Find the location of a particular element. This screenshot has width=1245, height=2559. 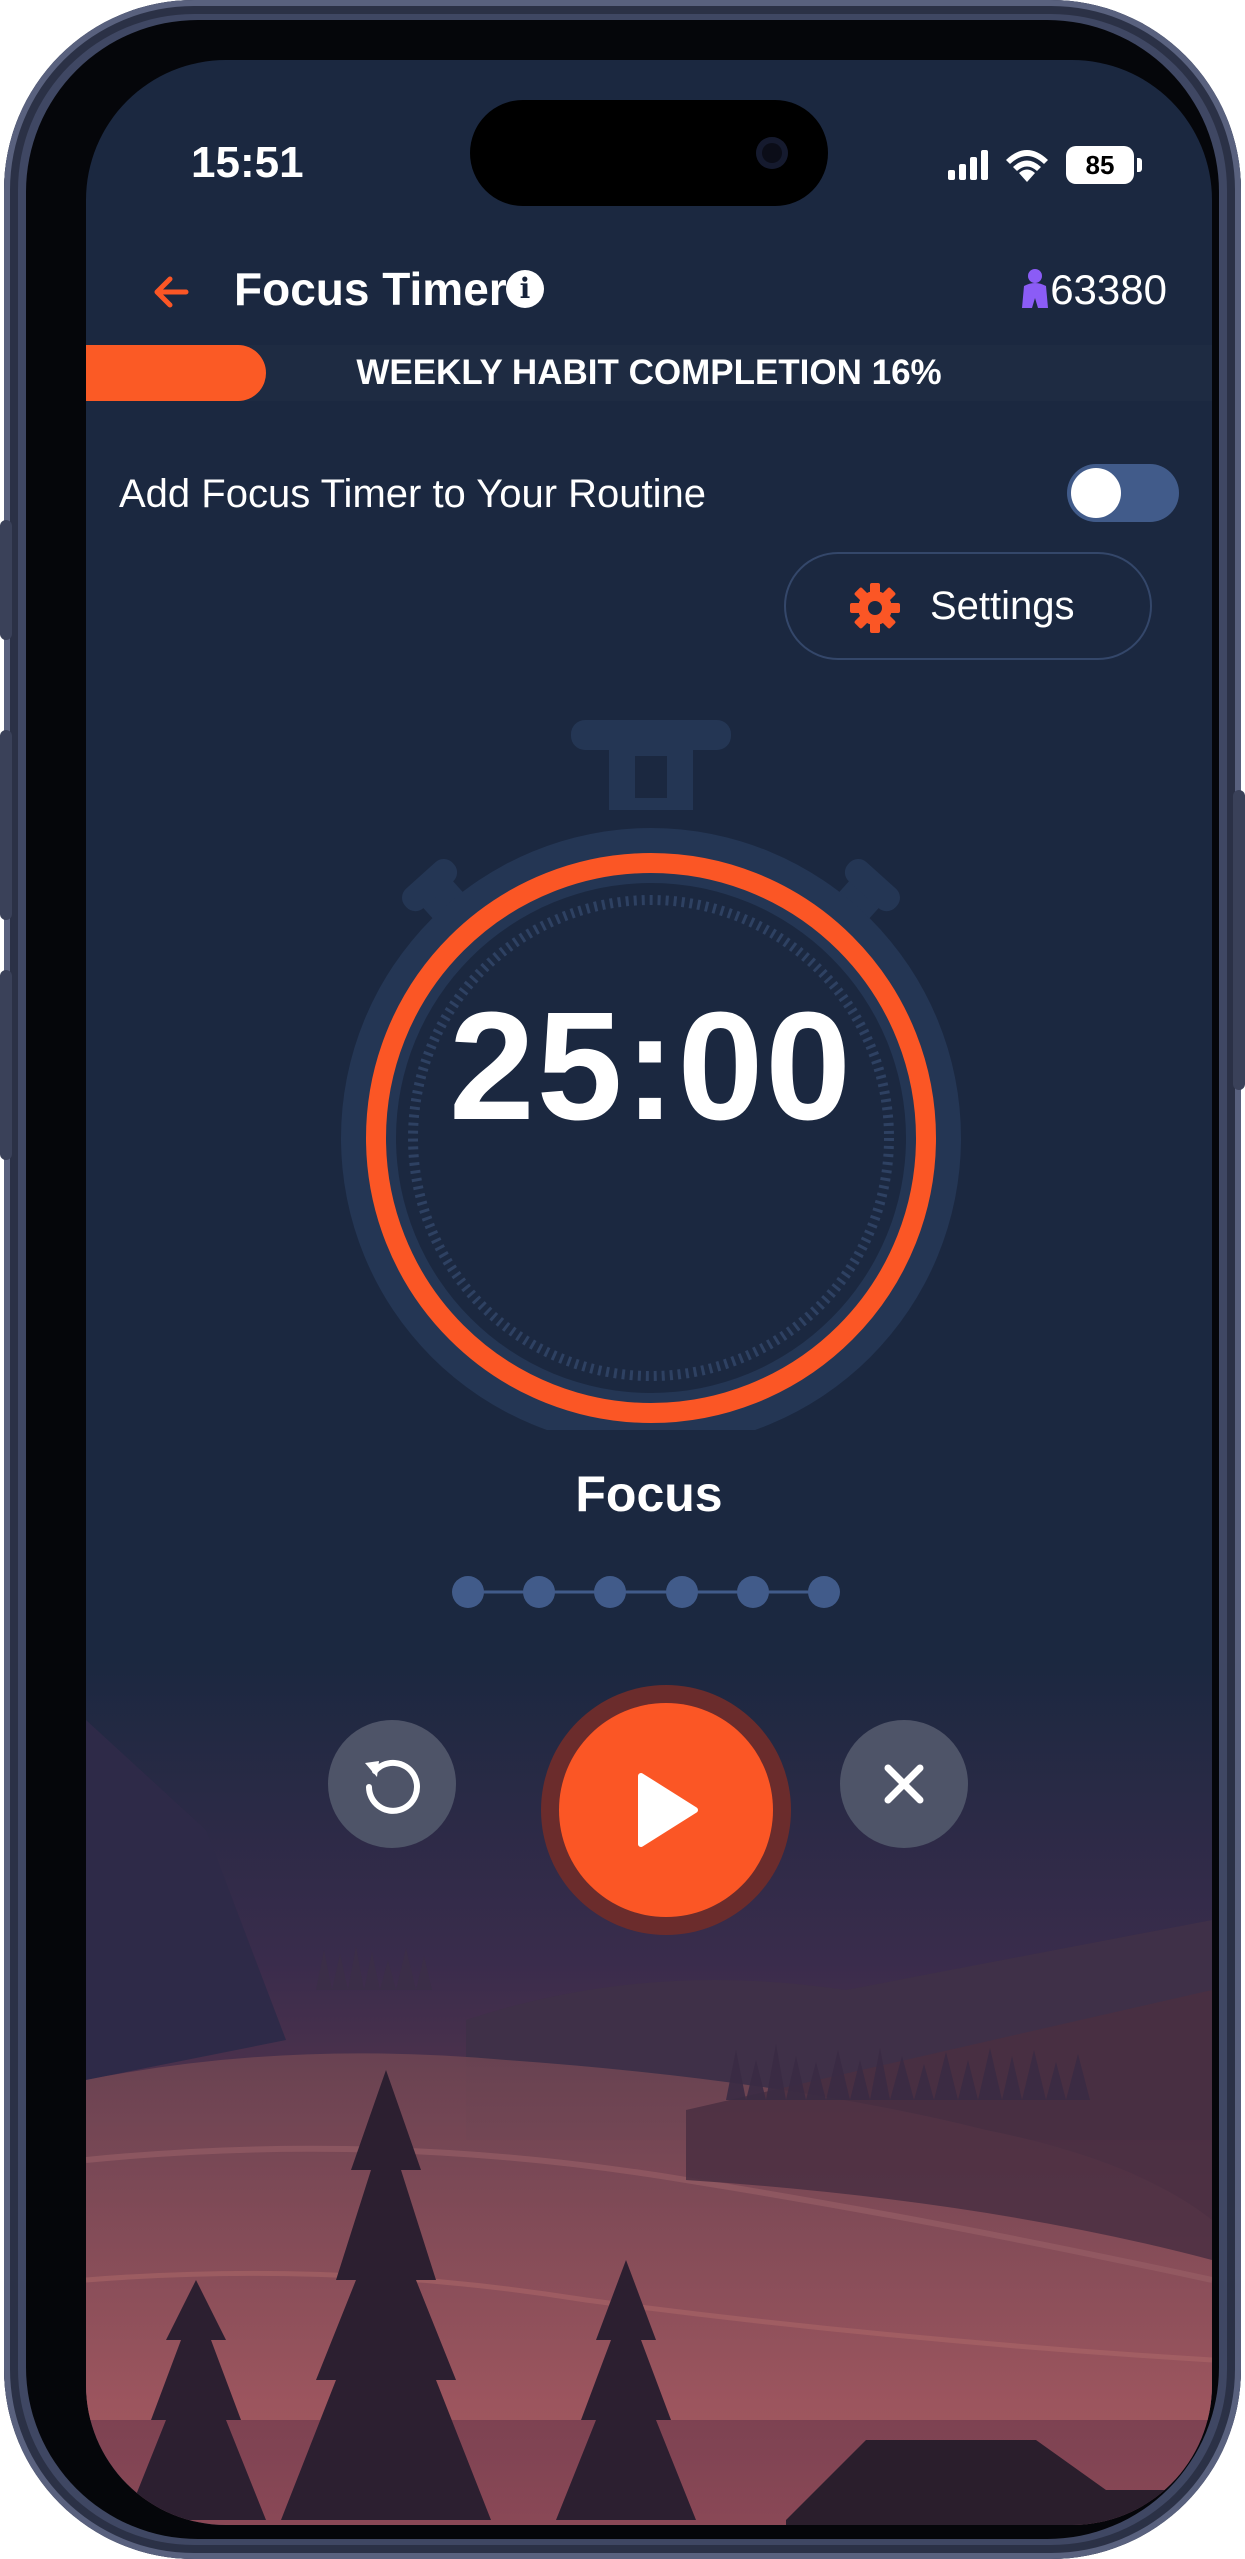

info-icon: i is located at coordinates (525, 289).